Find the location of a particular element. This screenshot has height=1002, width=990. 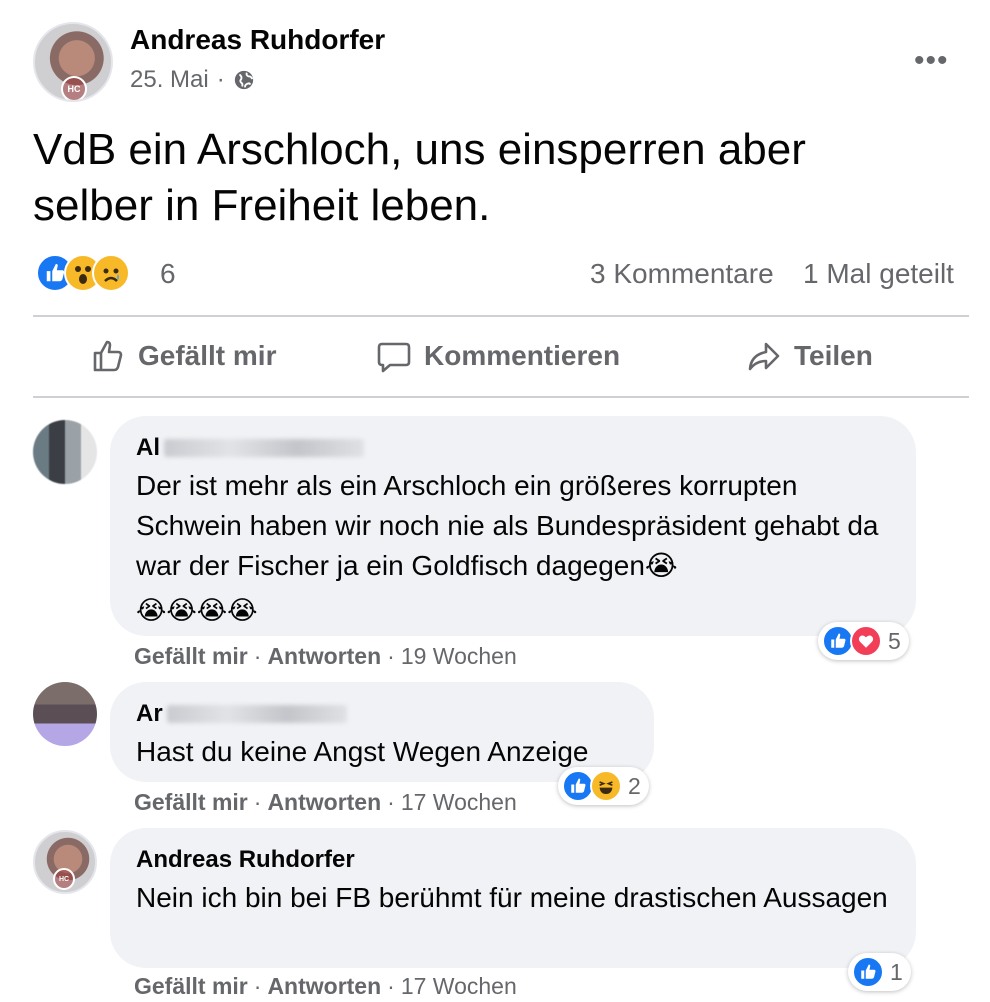

comment-reactions: 2 is located at coordinates (603, 786).